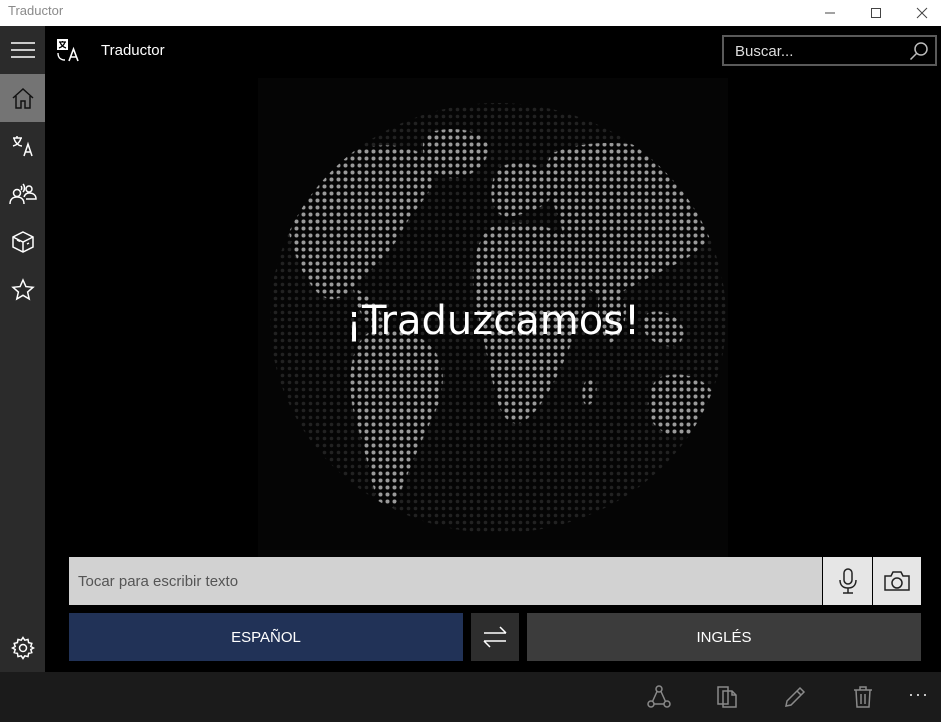 This screenshot has height=722, width=941. I want to click on camera-icon, so click(897, 581).